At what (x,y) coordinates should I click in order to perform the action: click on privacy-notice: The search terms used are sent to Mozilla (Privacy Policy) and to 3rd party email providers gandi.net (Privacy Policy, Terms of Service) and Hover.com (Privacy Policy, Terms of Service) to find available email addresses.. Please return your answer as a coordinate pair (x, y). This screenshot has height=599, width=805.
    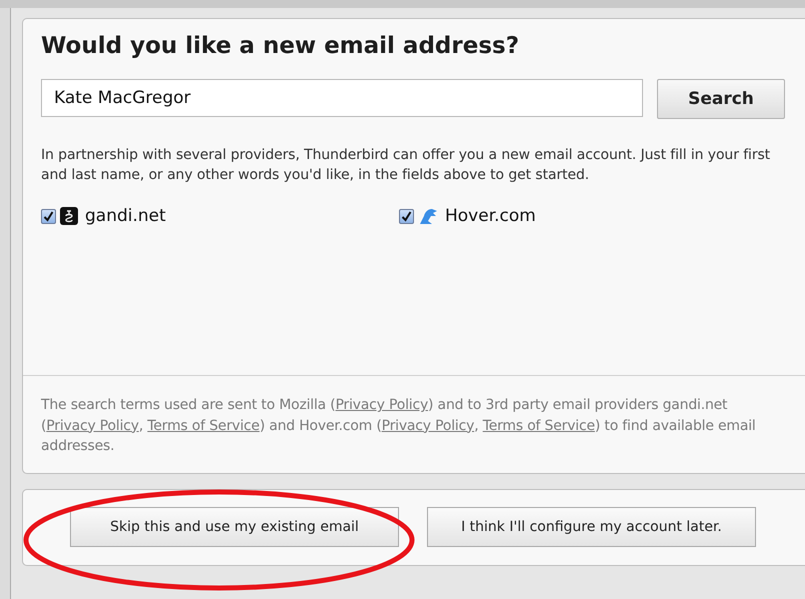
    Looking at the image, I should click on (399, 426).